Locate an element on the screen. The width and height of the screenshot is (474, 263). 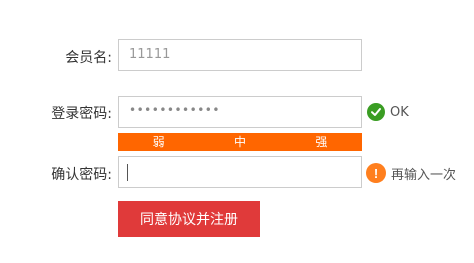
password-input: •••••••••••• is located at coordinates (240, 112).